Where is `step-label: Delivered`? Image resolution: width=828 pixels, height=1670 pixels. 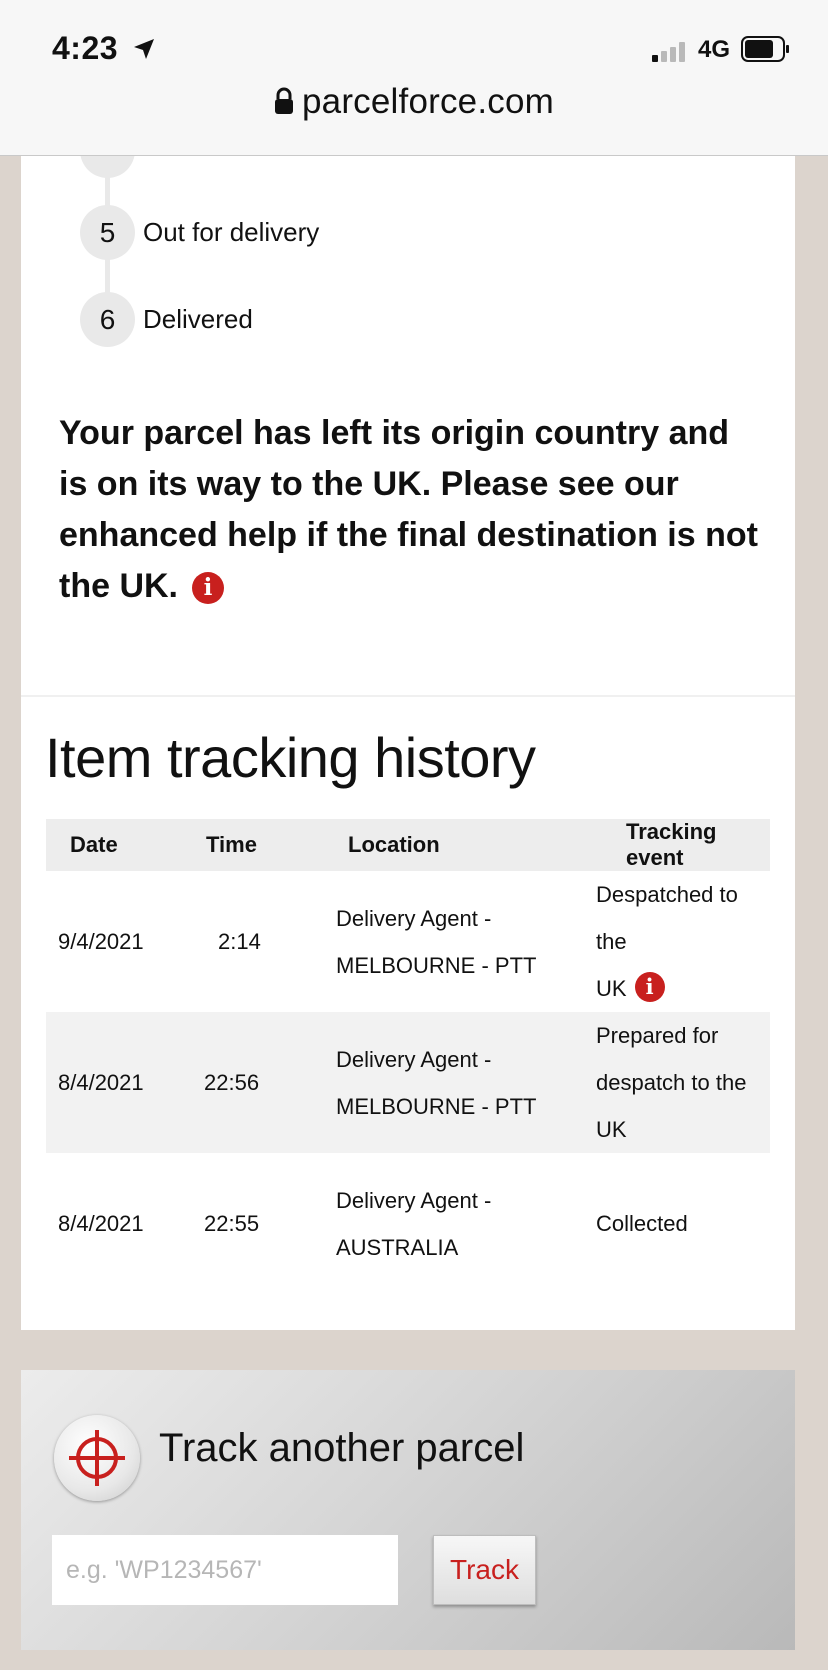 step-label: Delivered is located at coordinates (198, 319).